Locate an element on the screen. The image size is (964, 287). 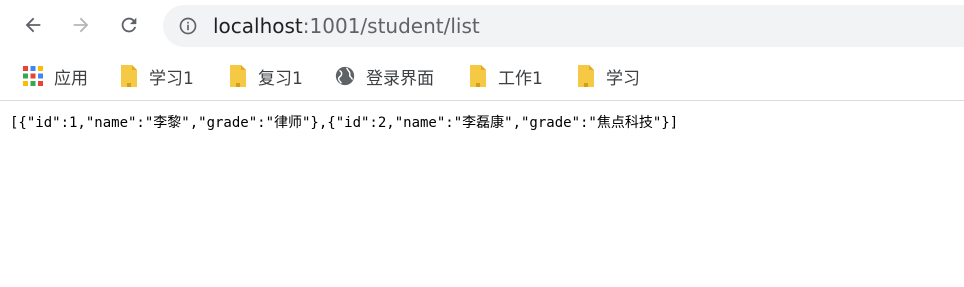
bookmark-apps: 应用 is located at coordinates (55, 76).